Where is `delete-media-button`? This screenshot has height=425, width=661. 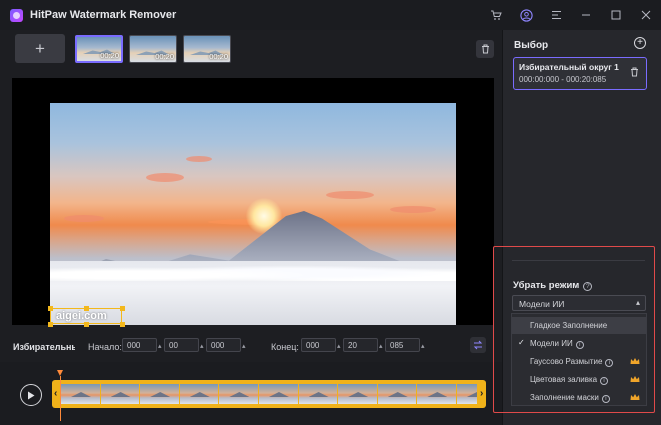 delete-media-button is located at coordinates (485, 49).